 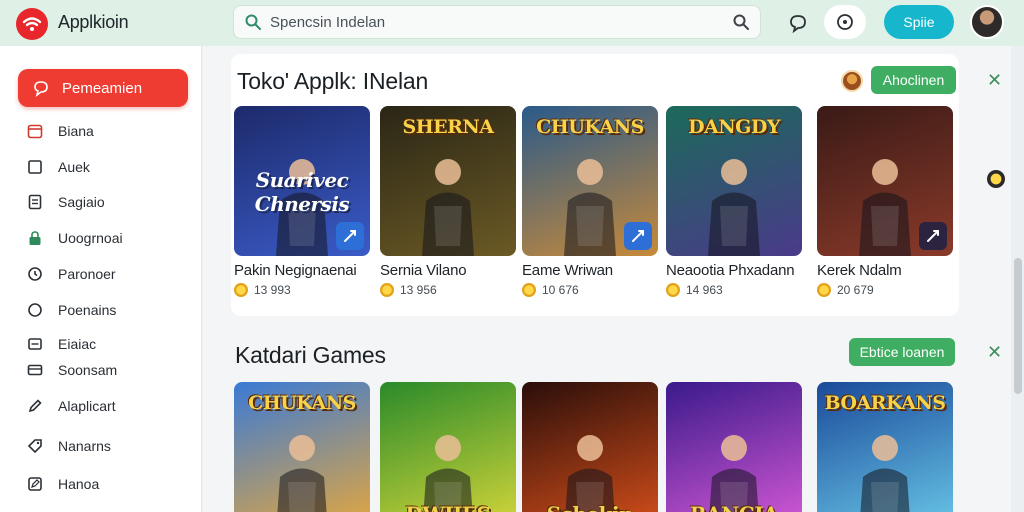 I want to click on rating-value: 14 963, so click(x=704, y=290).